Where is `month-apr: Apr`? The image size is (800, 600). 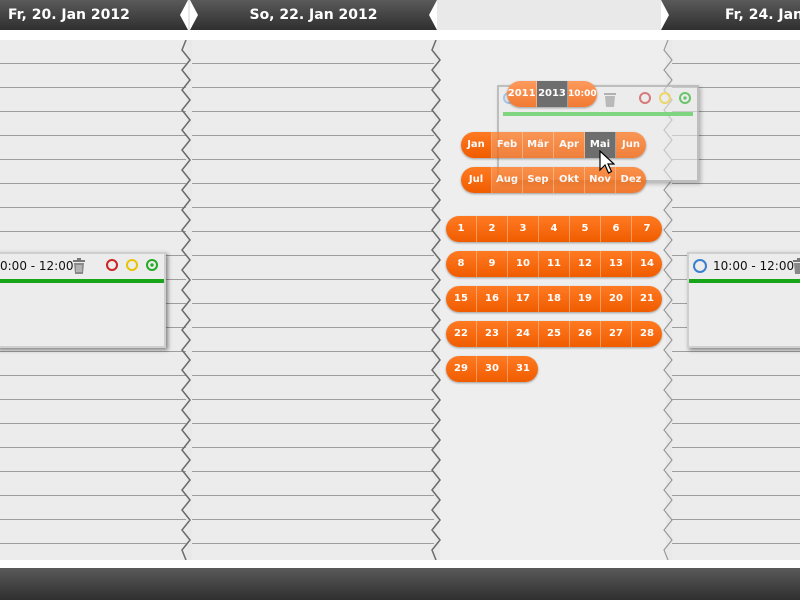 month-apr: Apr is located at coordinates (569, 145).